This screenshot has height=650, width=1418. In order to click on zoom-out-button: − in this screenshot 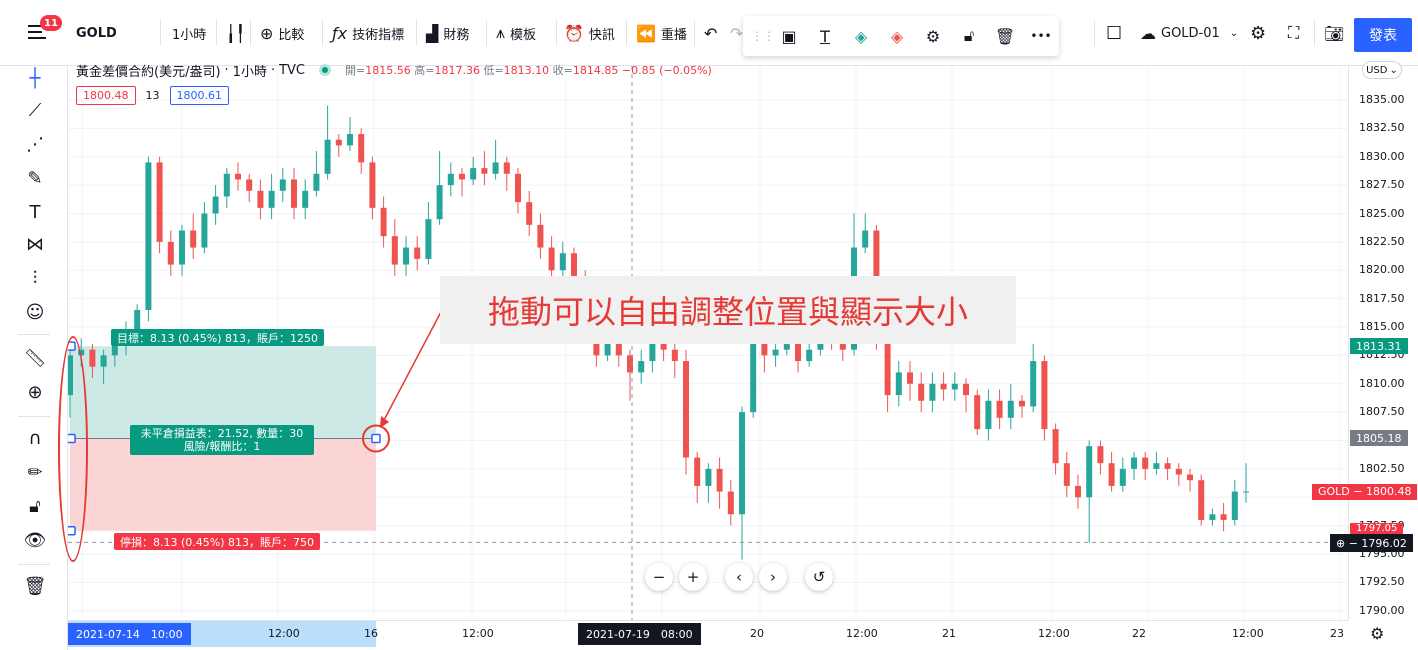, I will do `click(659, 577)`.